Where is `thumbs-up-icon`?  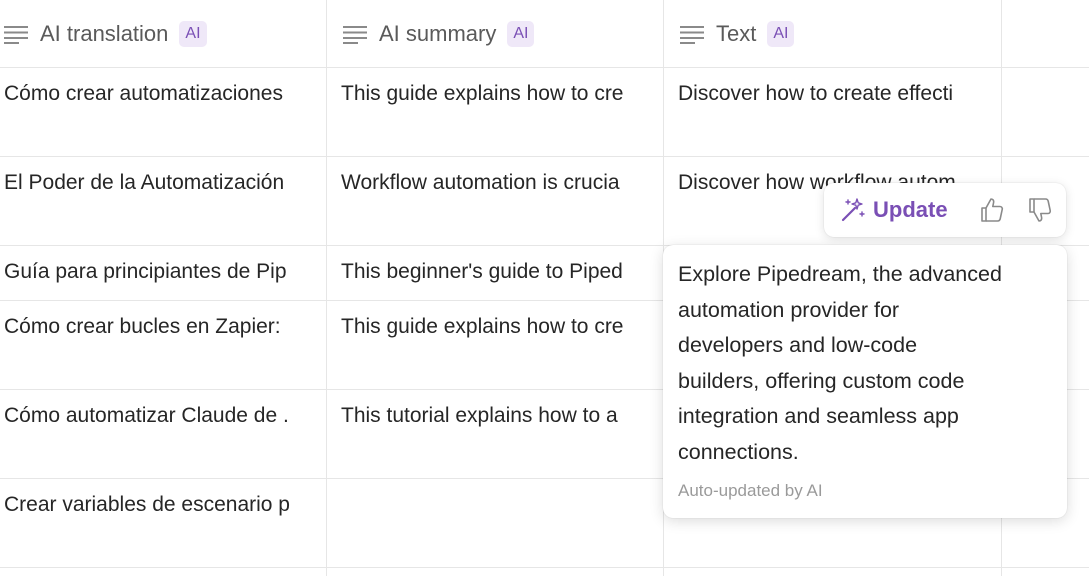
thumbs-up-icon is located at coordinates (992, 210).